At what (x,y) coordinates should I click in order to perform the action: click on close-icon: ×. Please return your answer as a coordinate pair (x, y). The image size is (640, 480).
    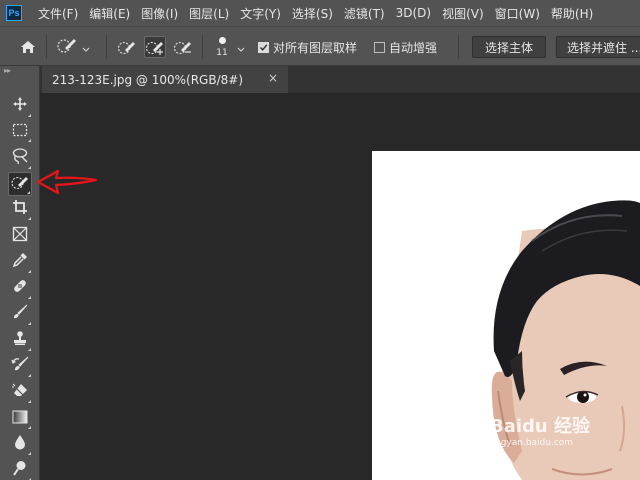
    Looking at the image, I should click on (273, 78).